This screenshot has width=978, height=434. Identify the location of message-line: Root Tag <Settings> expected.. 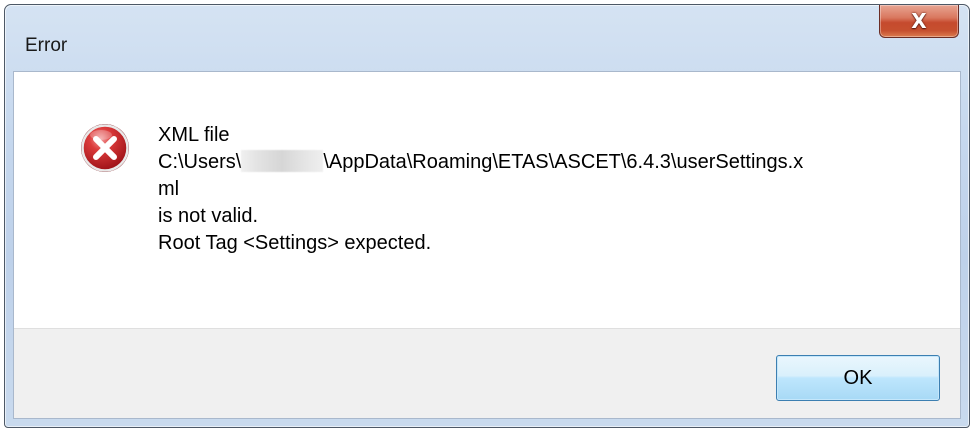
(295, 243).